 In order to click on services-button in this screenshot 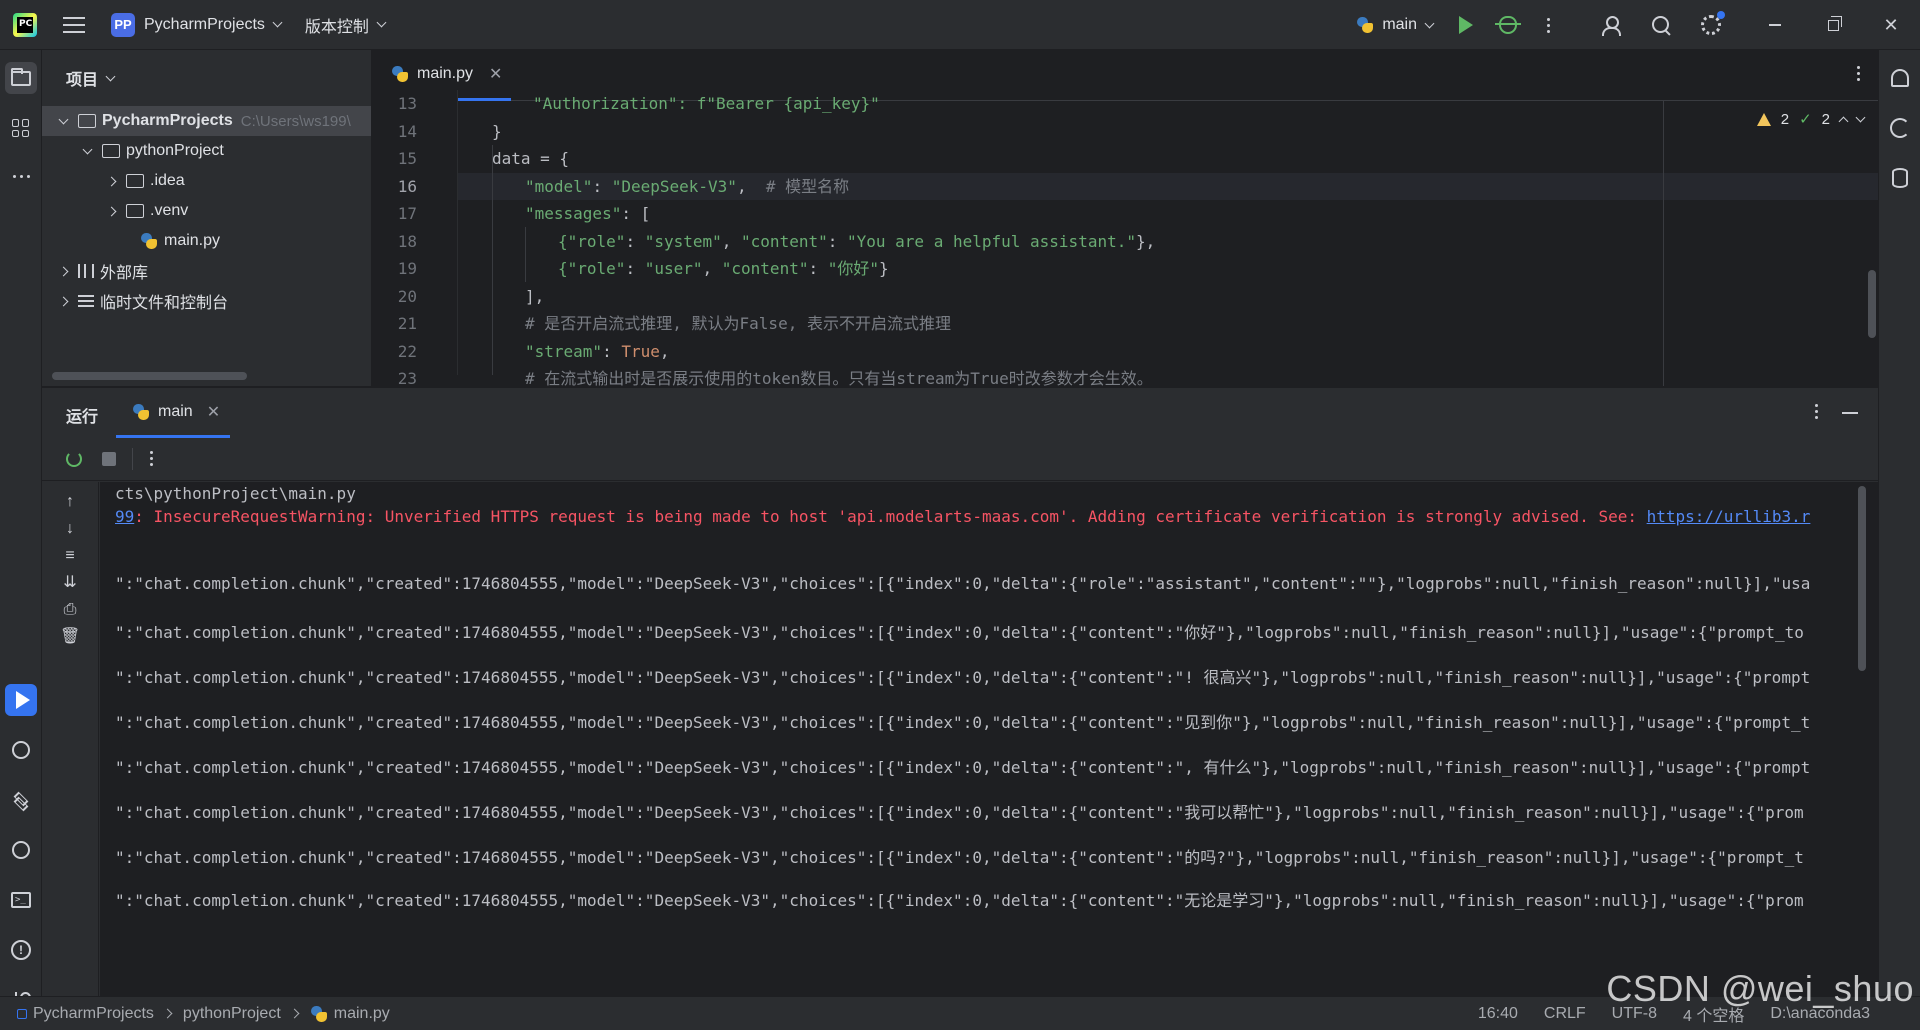, I will do `click(21, 850)`.